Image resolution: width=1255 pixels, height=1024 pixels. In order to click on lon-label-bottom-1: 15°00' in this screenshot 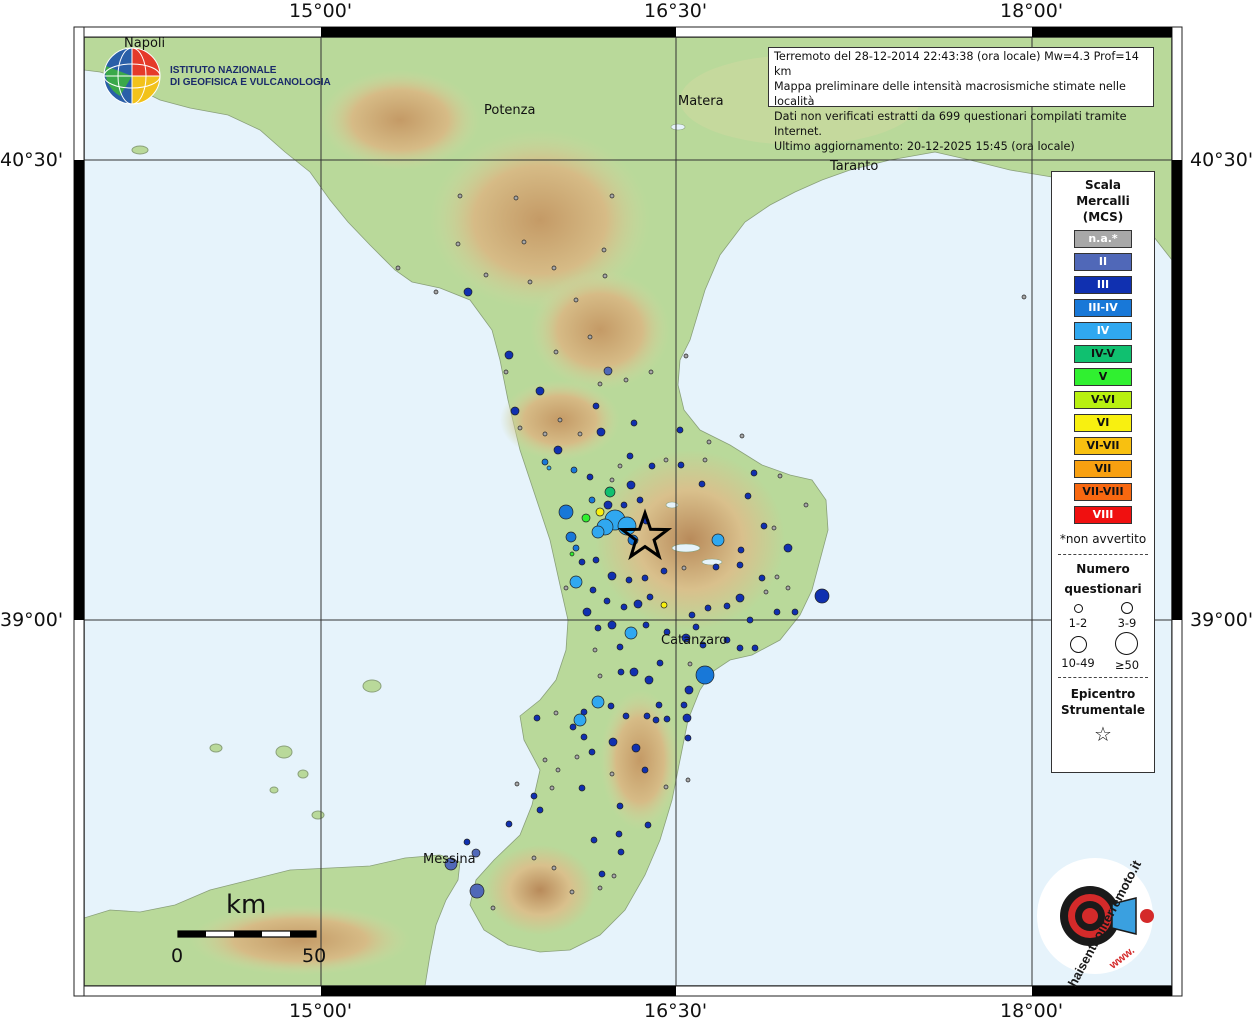, I will do `click(321, 1011)`.